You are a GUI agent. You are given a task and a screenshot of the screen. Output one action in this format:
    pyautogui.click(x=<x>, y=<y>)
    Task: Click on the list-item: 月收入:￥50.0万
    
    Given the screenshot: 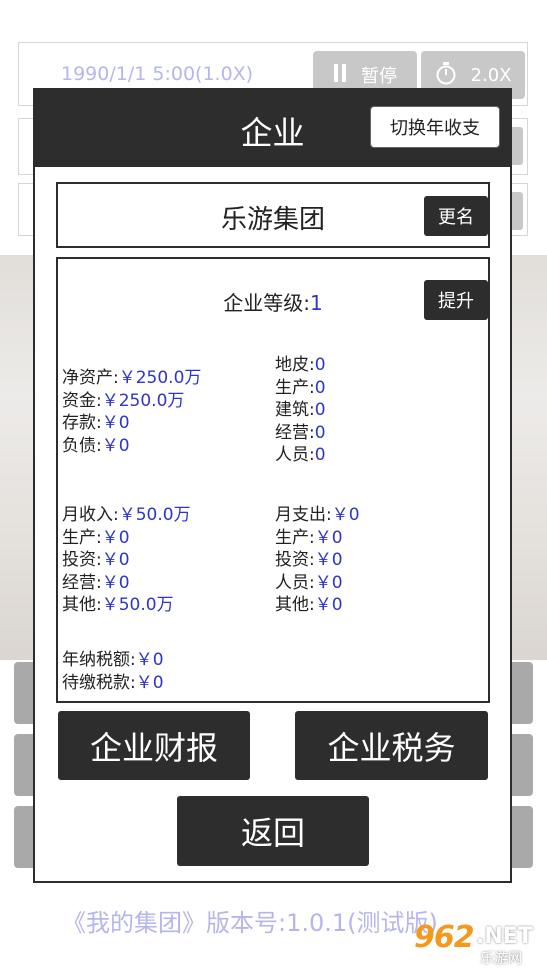 What is the action you would take?
    pyautogui.click(x=126, y=515)
    